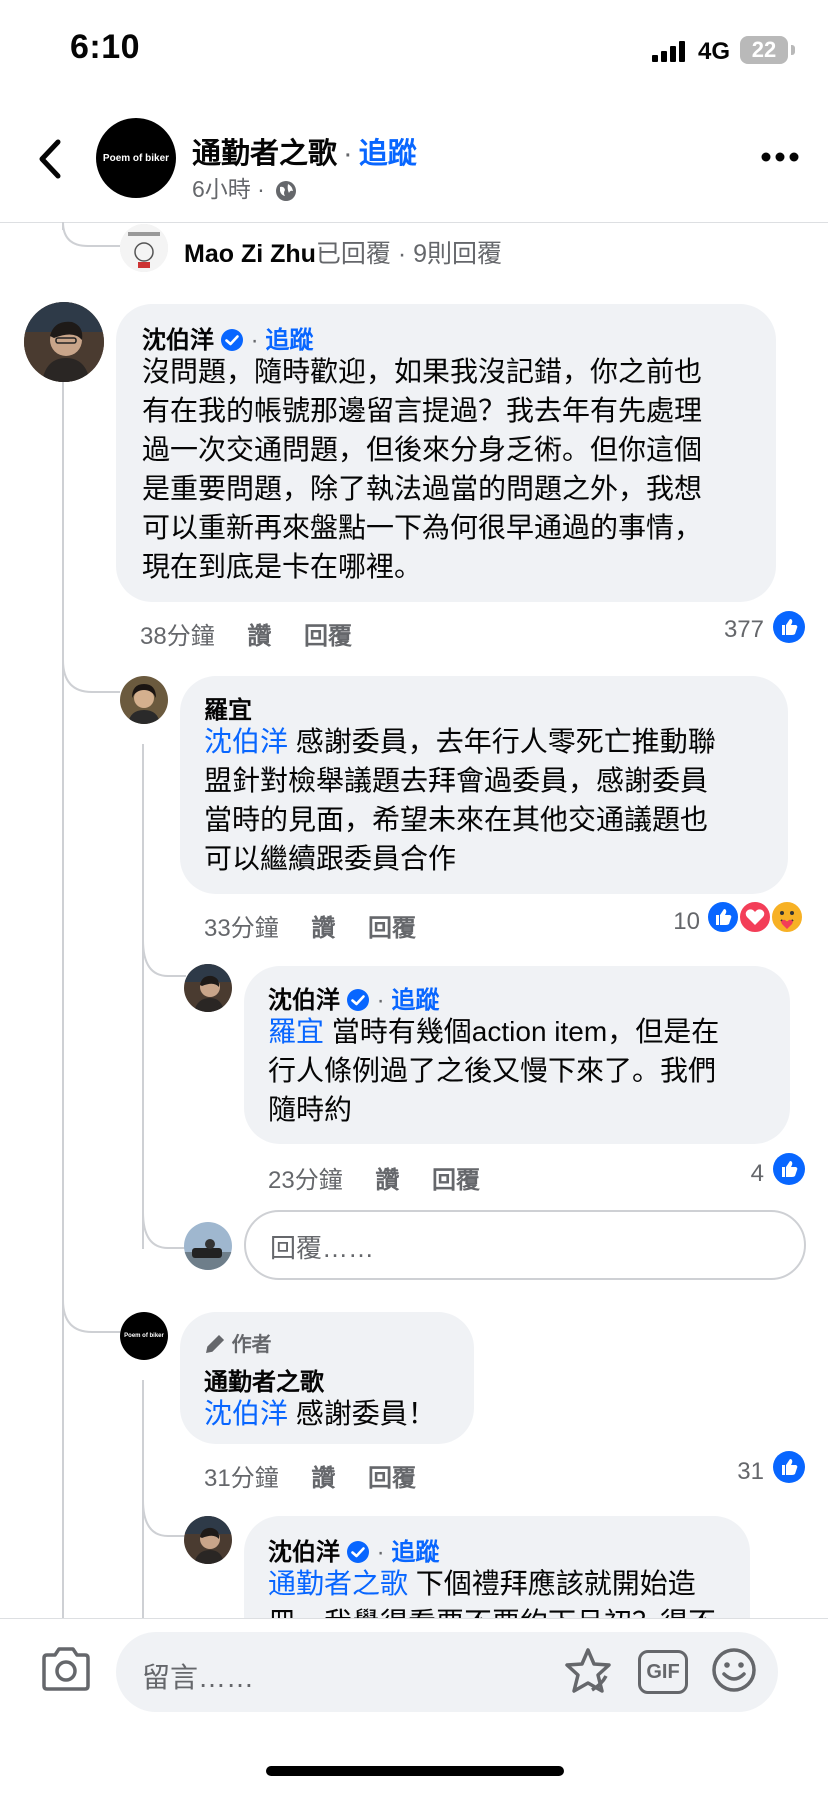 The height and width of the screenshot is (1793, 828). Describe the element at coordinates (736, 1472) in the screenshot. I see `reaction-count: 31` at that location.